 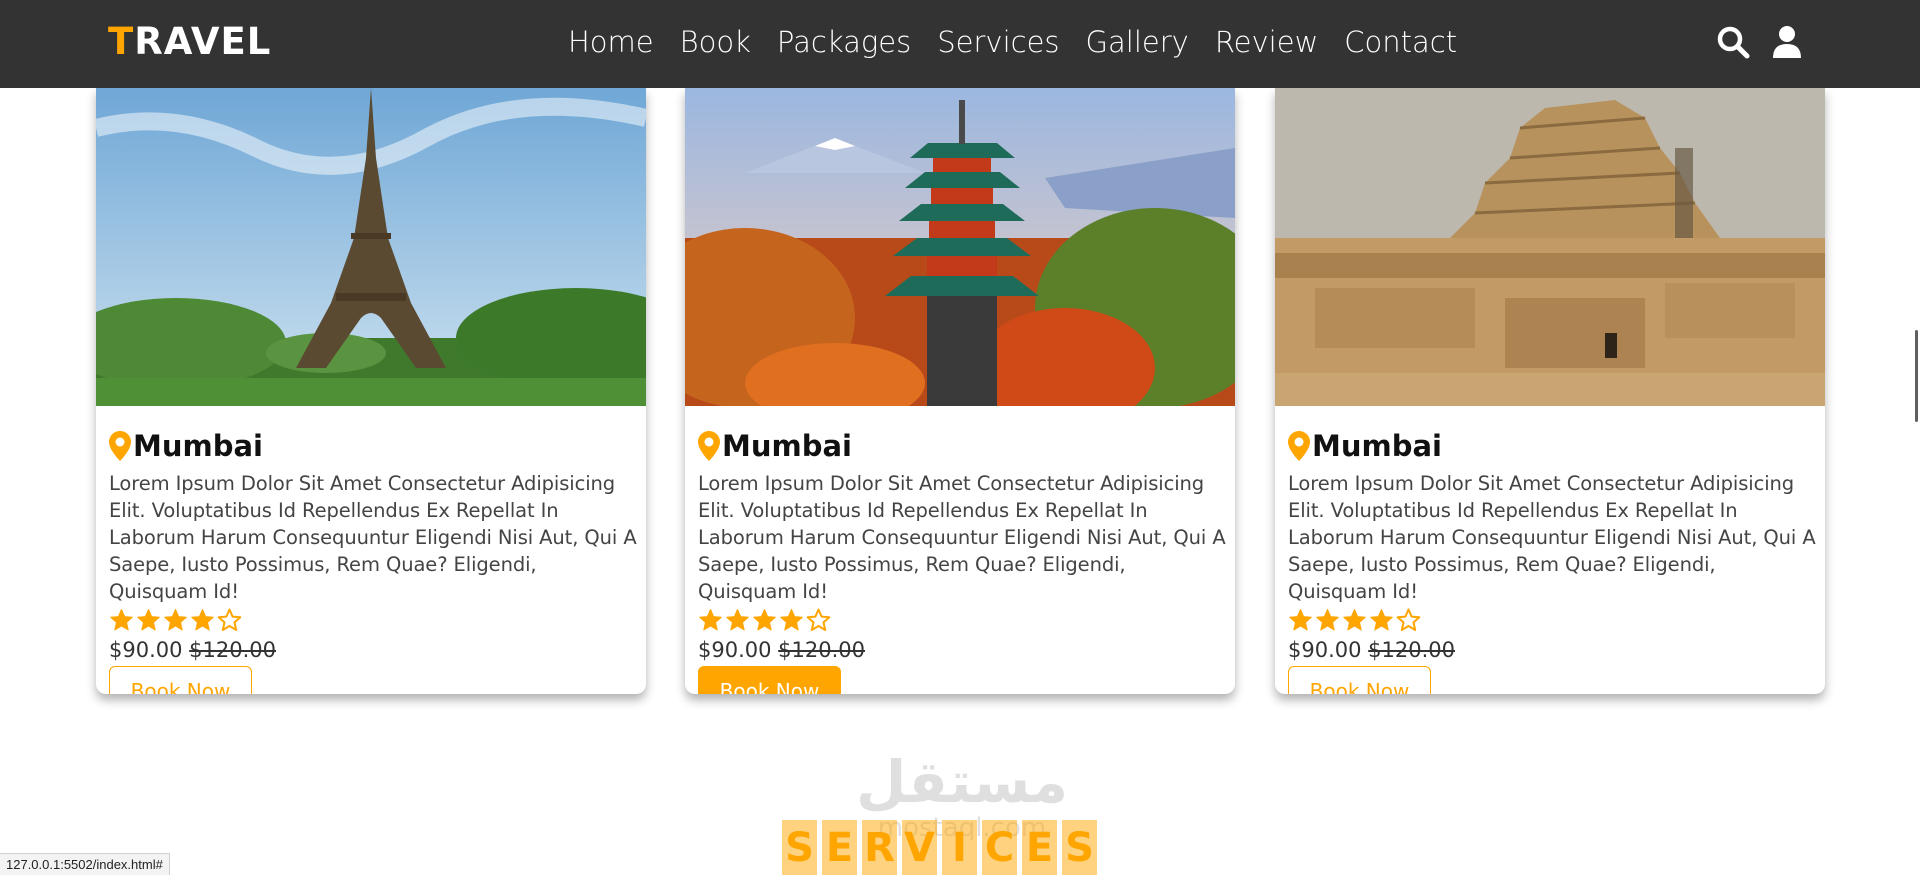 I want to click on heading-letter: V, so click(x=919, y=847).